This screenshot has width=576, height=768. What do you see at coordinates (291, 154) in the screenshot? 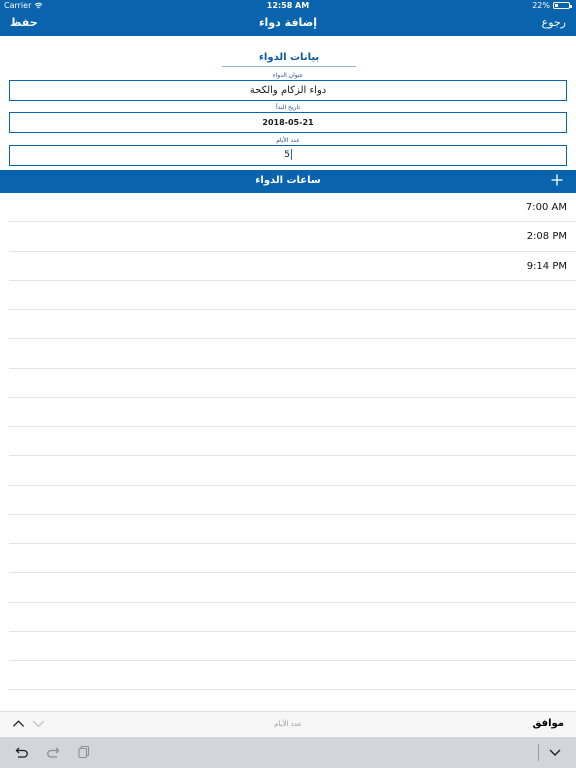
I see `text-cursor` at bounding box center [291, 154].